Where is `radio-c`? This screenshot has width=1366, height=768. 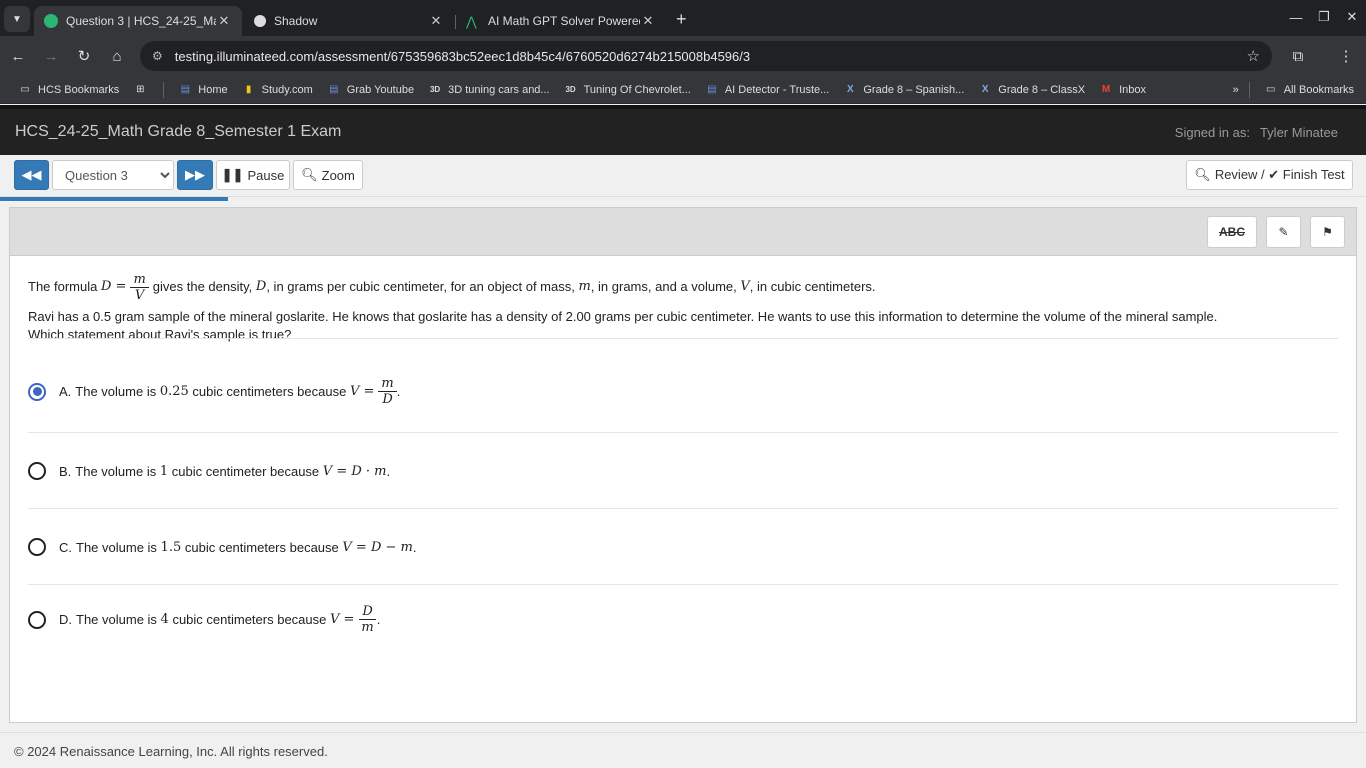 radio-c is located at coordinates (37, 547).